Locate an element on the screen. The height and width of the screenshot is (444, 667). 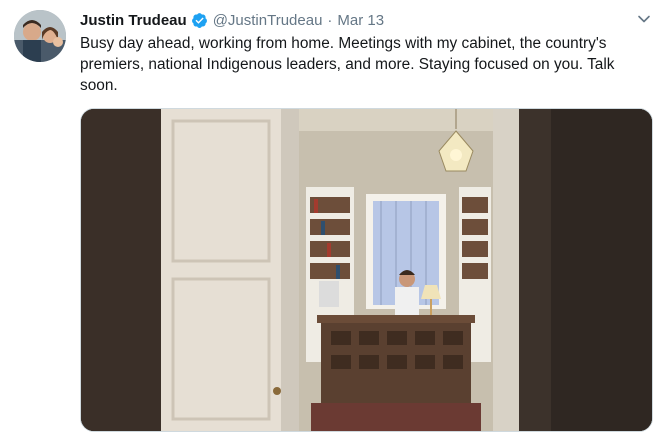
author-handle: @JustinTrudeau is located at coordinates (268, 20).